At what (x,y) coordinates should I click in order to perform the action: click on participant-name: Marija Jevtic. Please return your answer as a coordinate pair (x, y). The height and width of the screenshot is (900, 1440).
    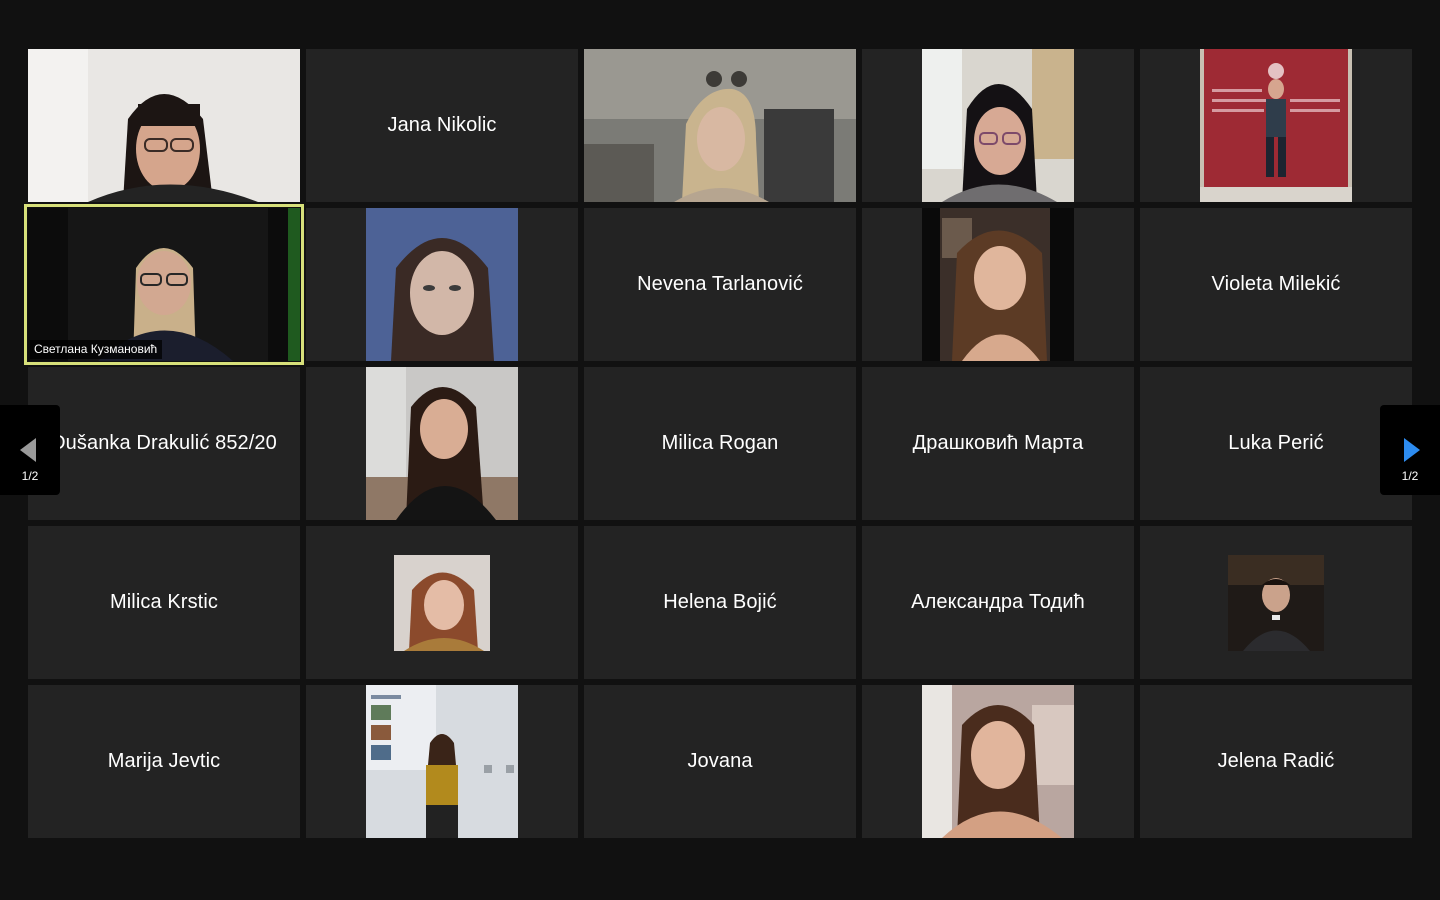
    Looking at the image, I should click on (164, 761).